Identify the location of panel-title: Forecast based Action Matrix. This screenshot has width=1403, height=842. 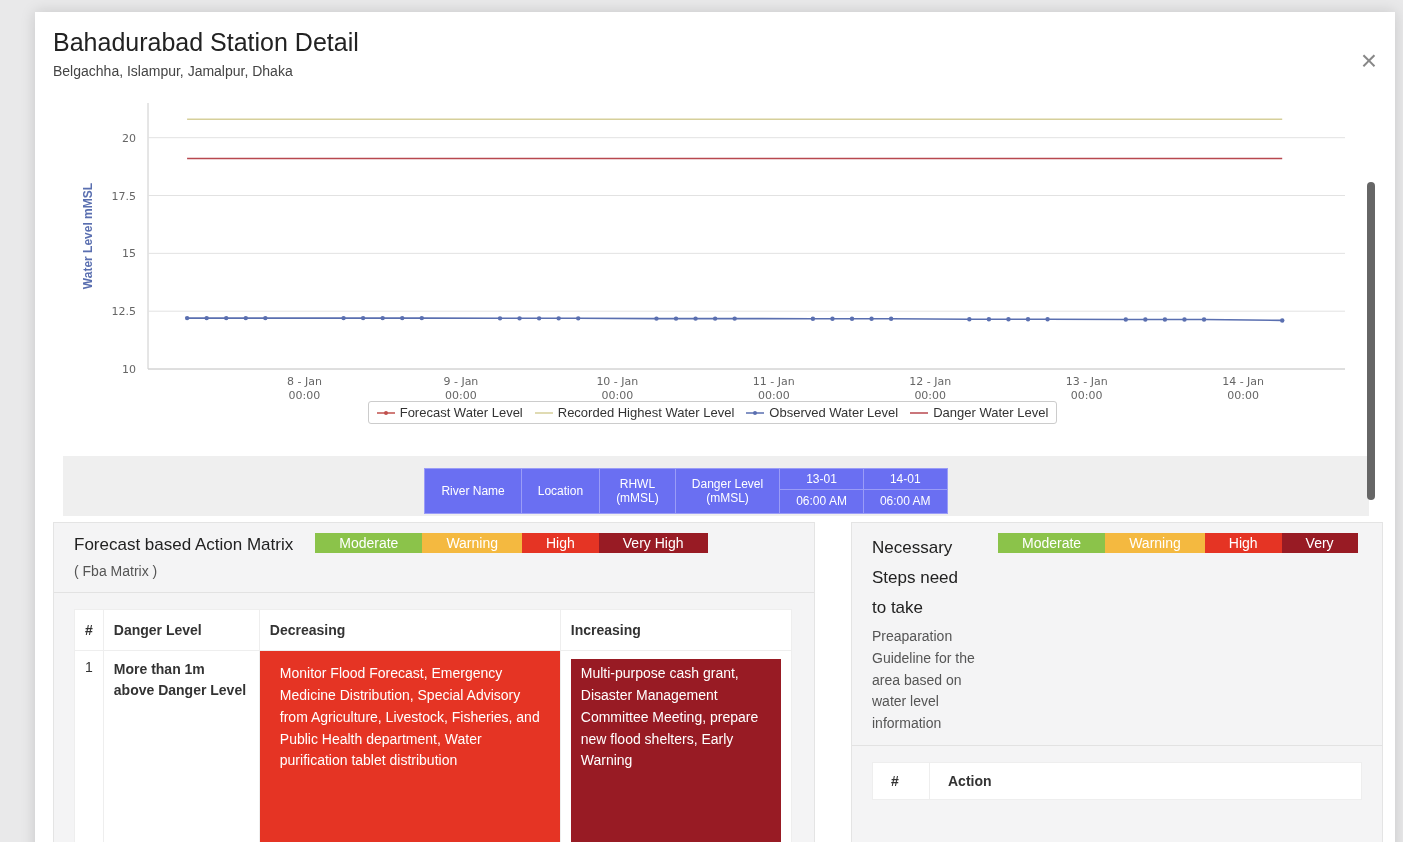
(184, 545).